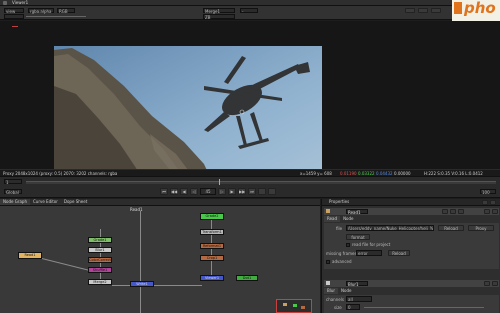  I want to click on last-frame-icon: ⏭, so click(252, 191).